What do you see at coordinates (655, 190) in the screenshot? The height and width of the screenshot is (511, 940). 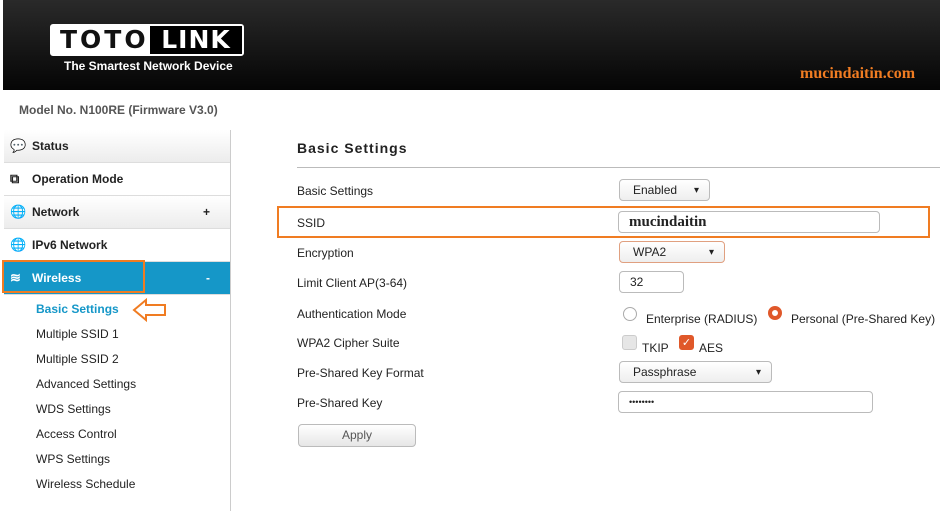 I see `select-value: Enabled` at bounding box center [655, 190].